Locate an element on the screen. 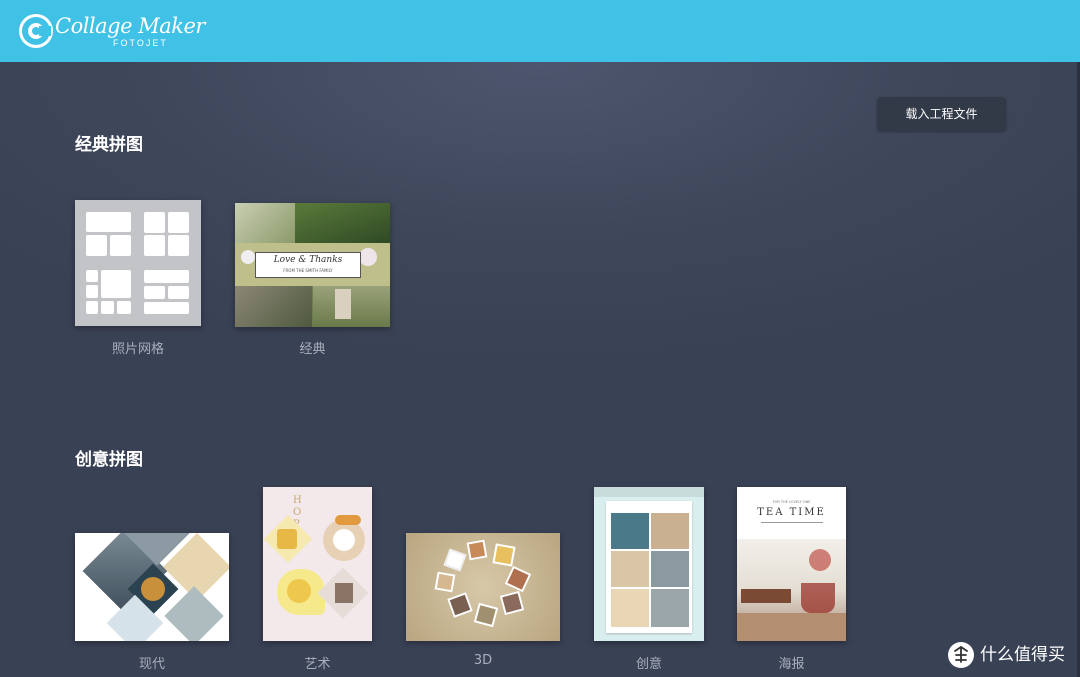  classic-section-title: 经典拼图 is located at coordinates (109, 145).